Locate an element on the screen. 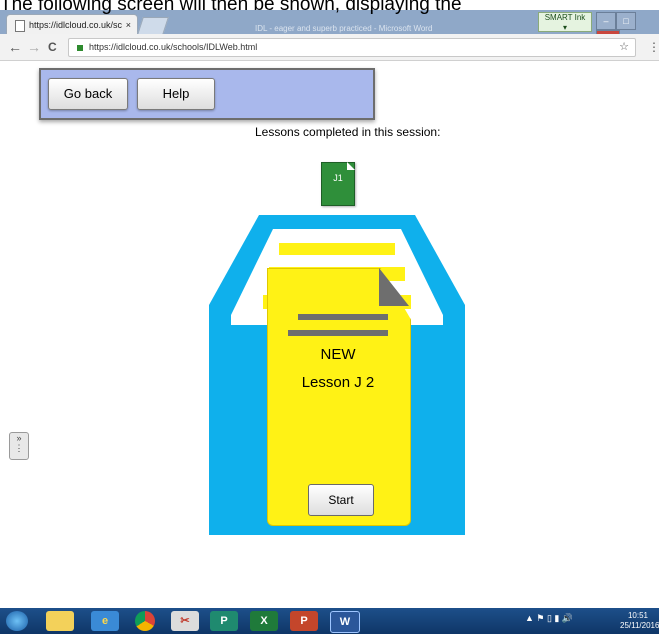 This screenshot has width=659, height=634. clock-time: 10:51 is located at coordinates (638, 615).